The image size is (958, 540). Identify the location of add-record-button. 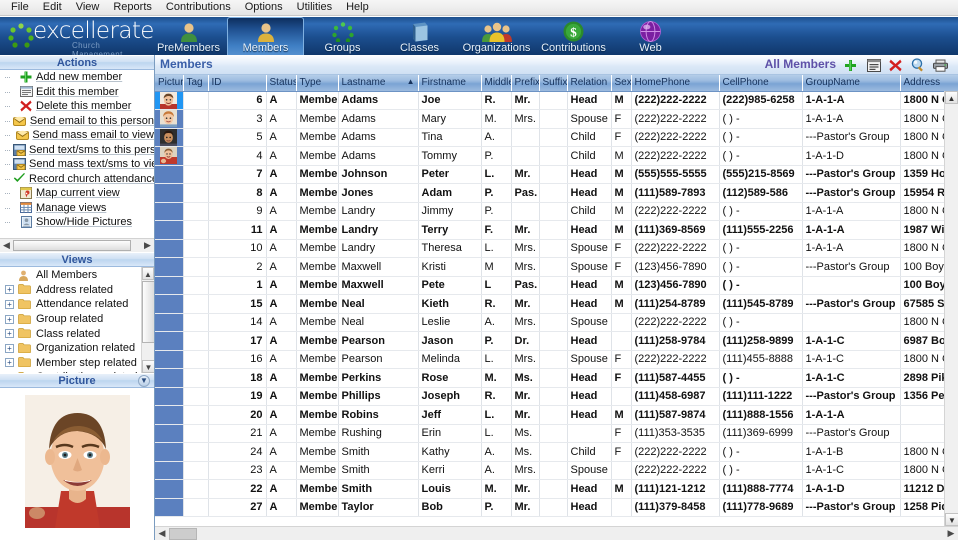
(850, 65).